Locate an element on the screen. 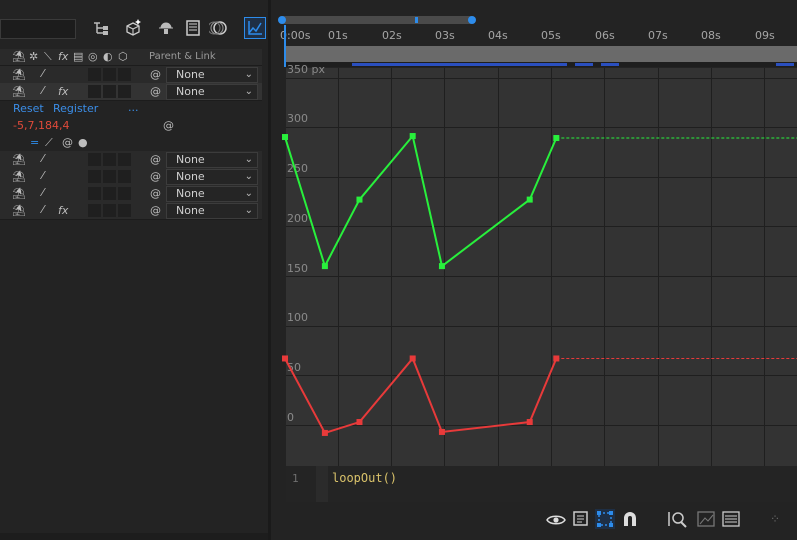 This screenshot has height=540, width=797. expression-gutter is located at coordinates (322, 484).